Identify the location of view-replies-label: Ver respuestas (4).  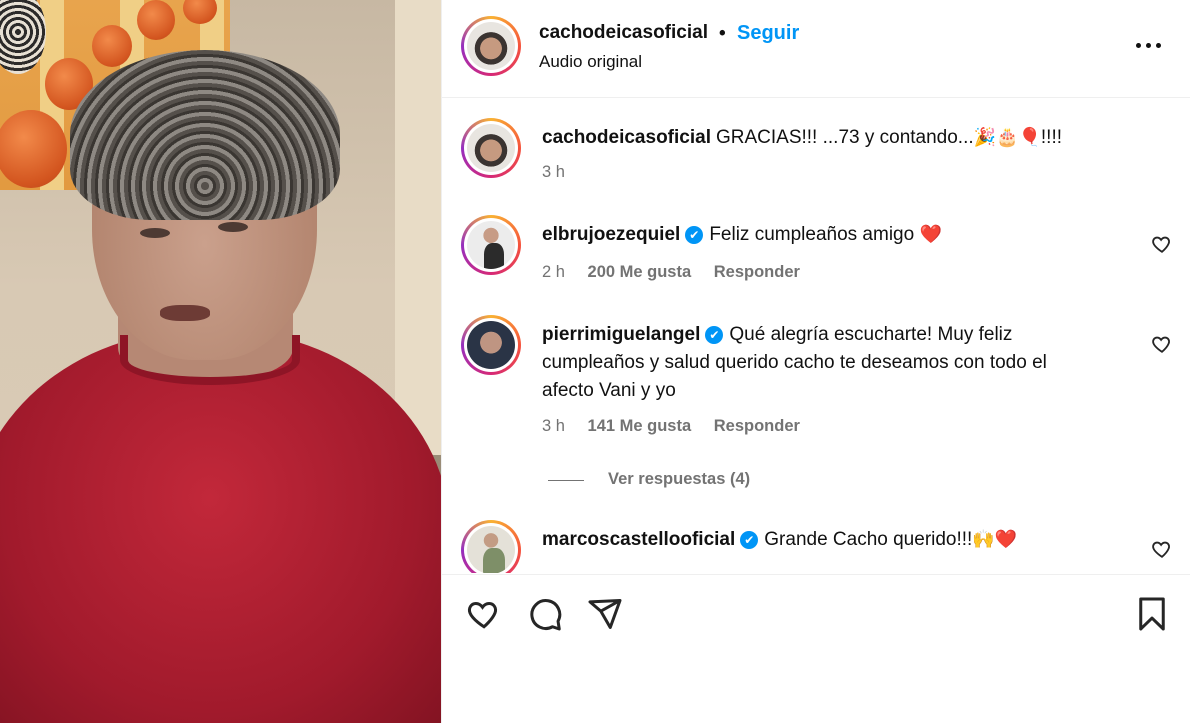
(679, 479).